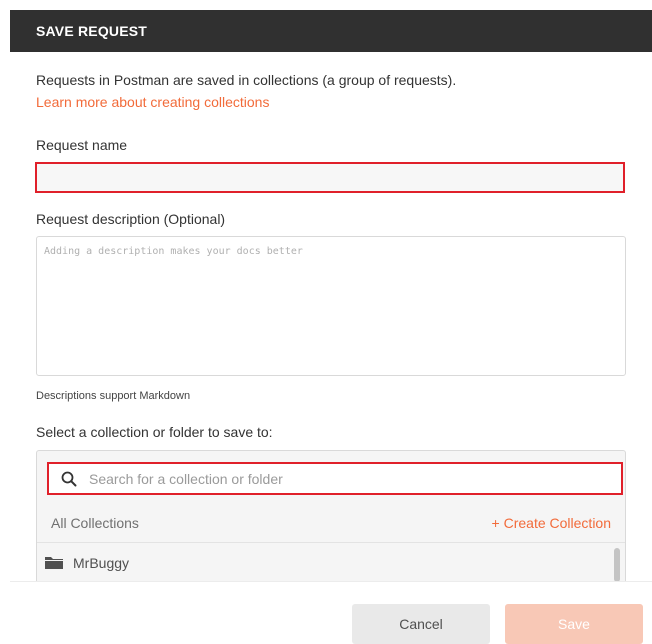  What do you see at coordinates (331, 581) in the screenshot?
I see `footer-divider` at bounding box center [331, 581].